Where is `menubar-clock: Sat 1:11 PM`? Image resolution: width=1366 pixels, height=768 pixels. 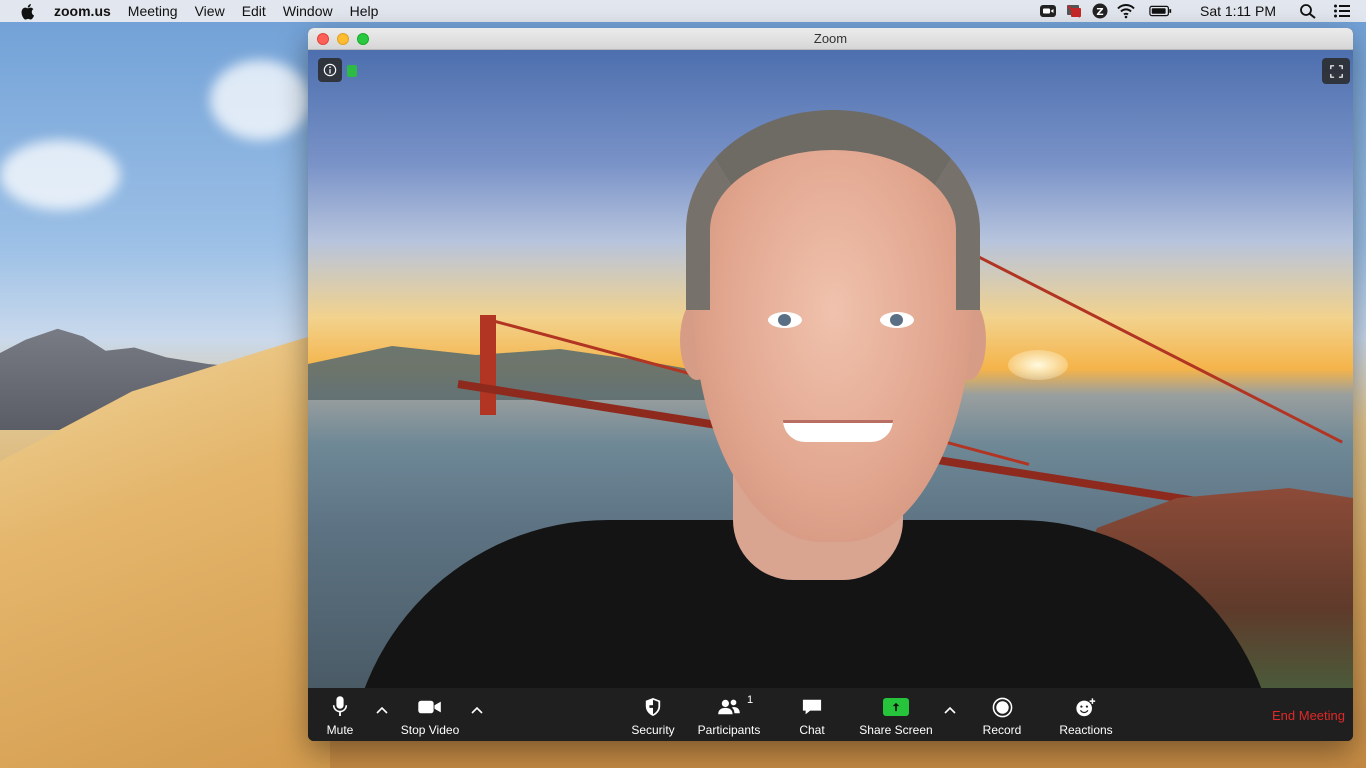 menubar-clock: Sat 1:11 PM is located at coordinates (1238, 11).